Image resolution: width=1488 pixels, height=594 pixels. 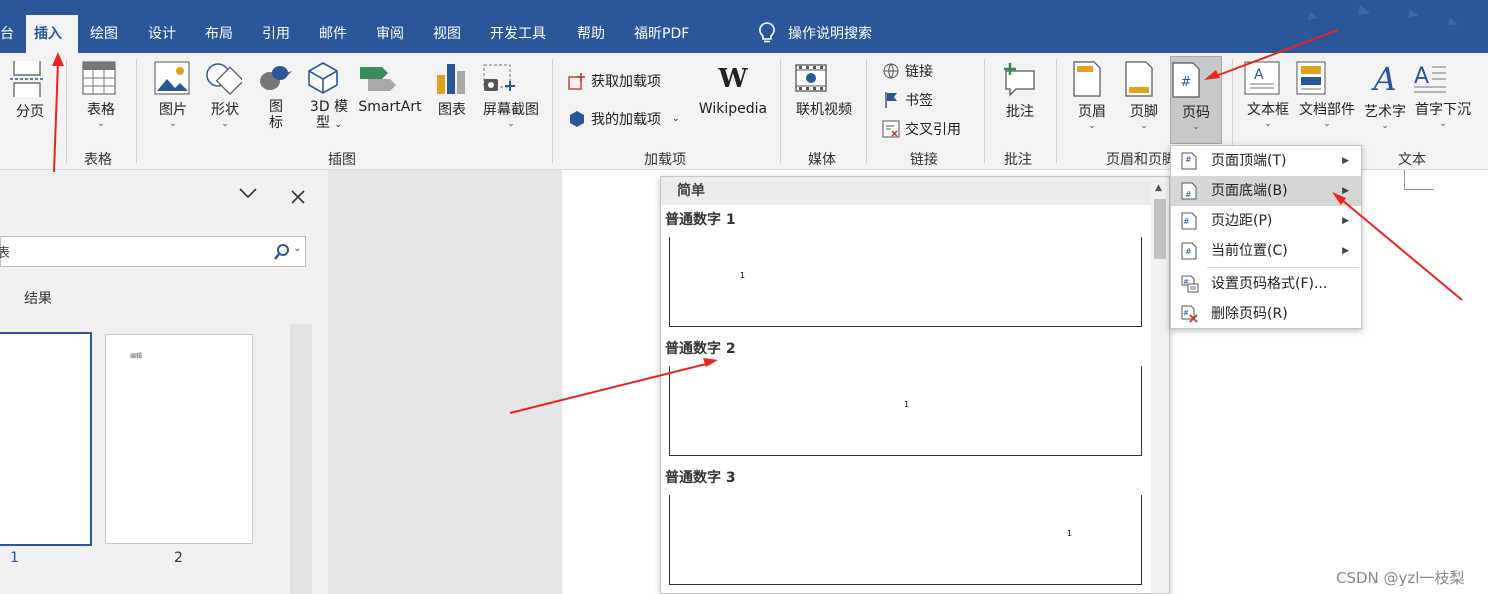 What do you see at coordinates (1160, 385) in the screenshot?
I see `gallery-scrollbar: ▲` at bounding box center [1160, 385].